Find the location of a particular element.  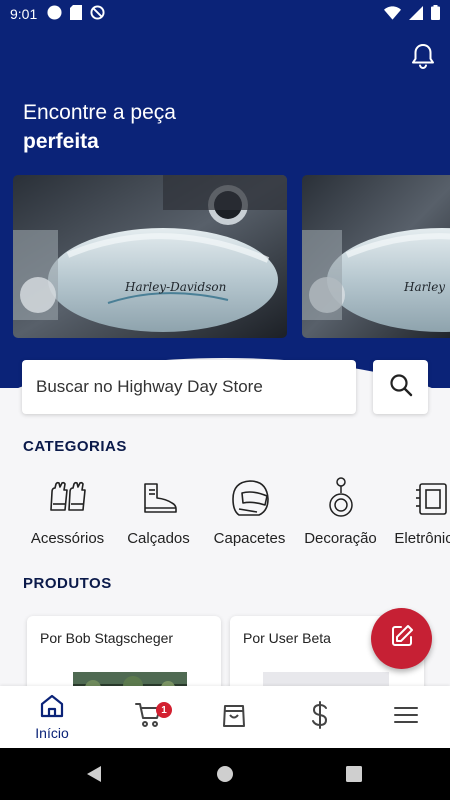

category-calcados: Calçados is located at coordinates (158, 508).